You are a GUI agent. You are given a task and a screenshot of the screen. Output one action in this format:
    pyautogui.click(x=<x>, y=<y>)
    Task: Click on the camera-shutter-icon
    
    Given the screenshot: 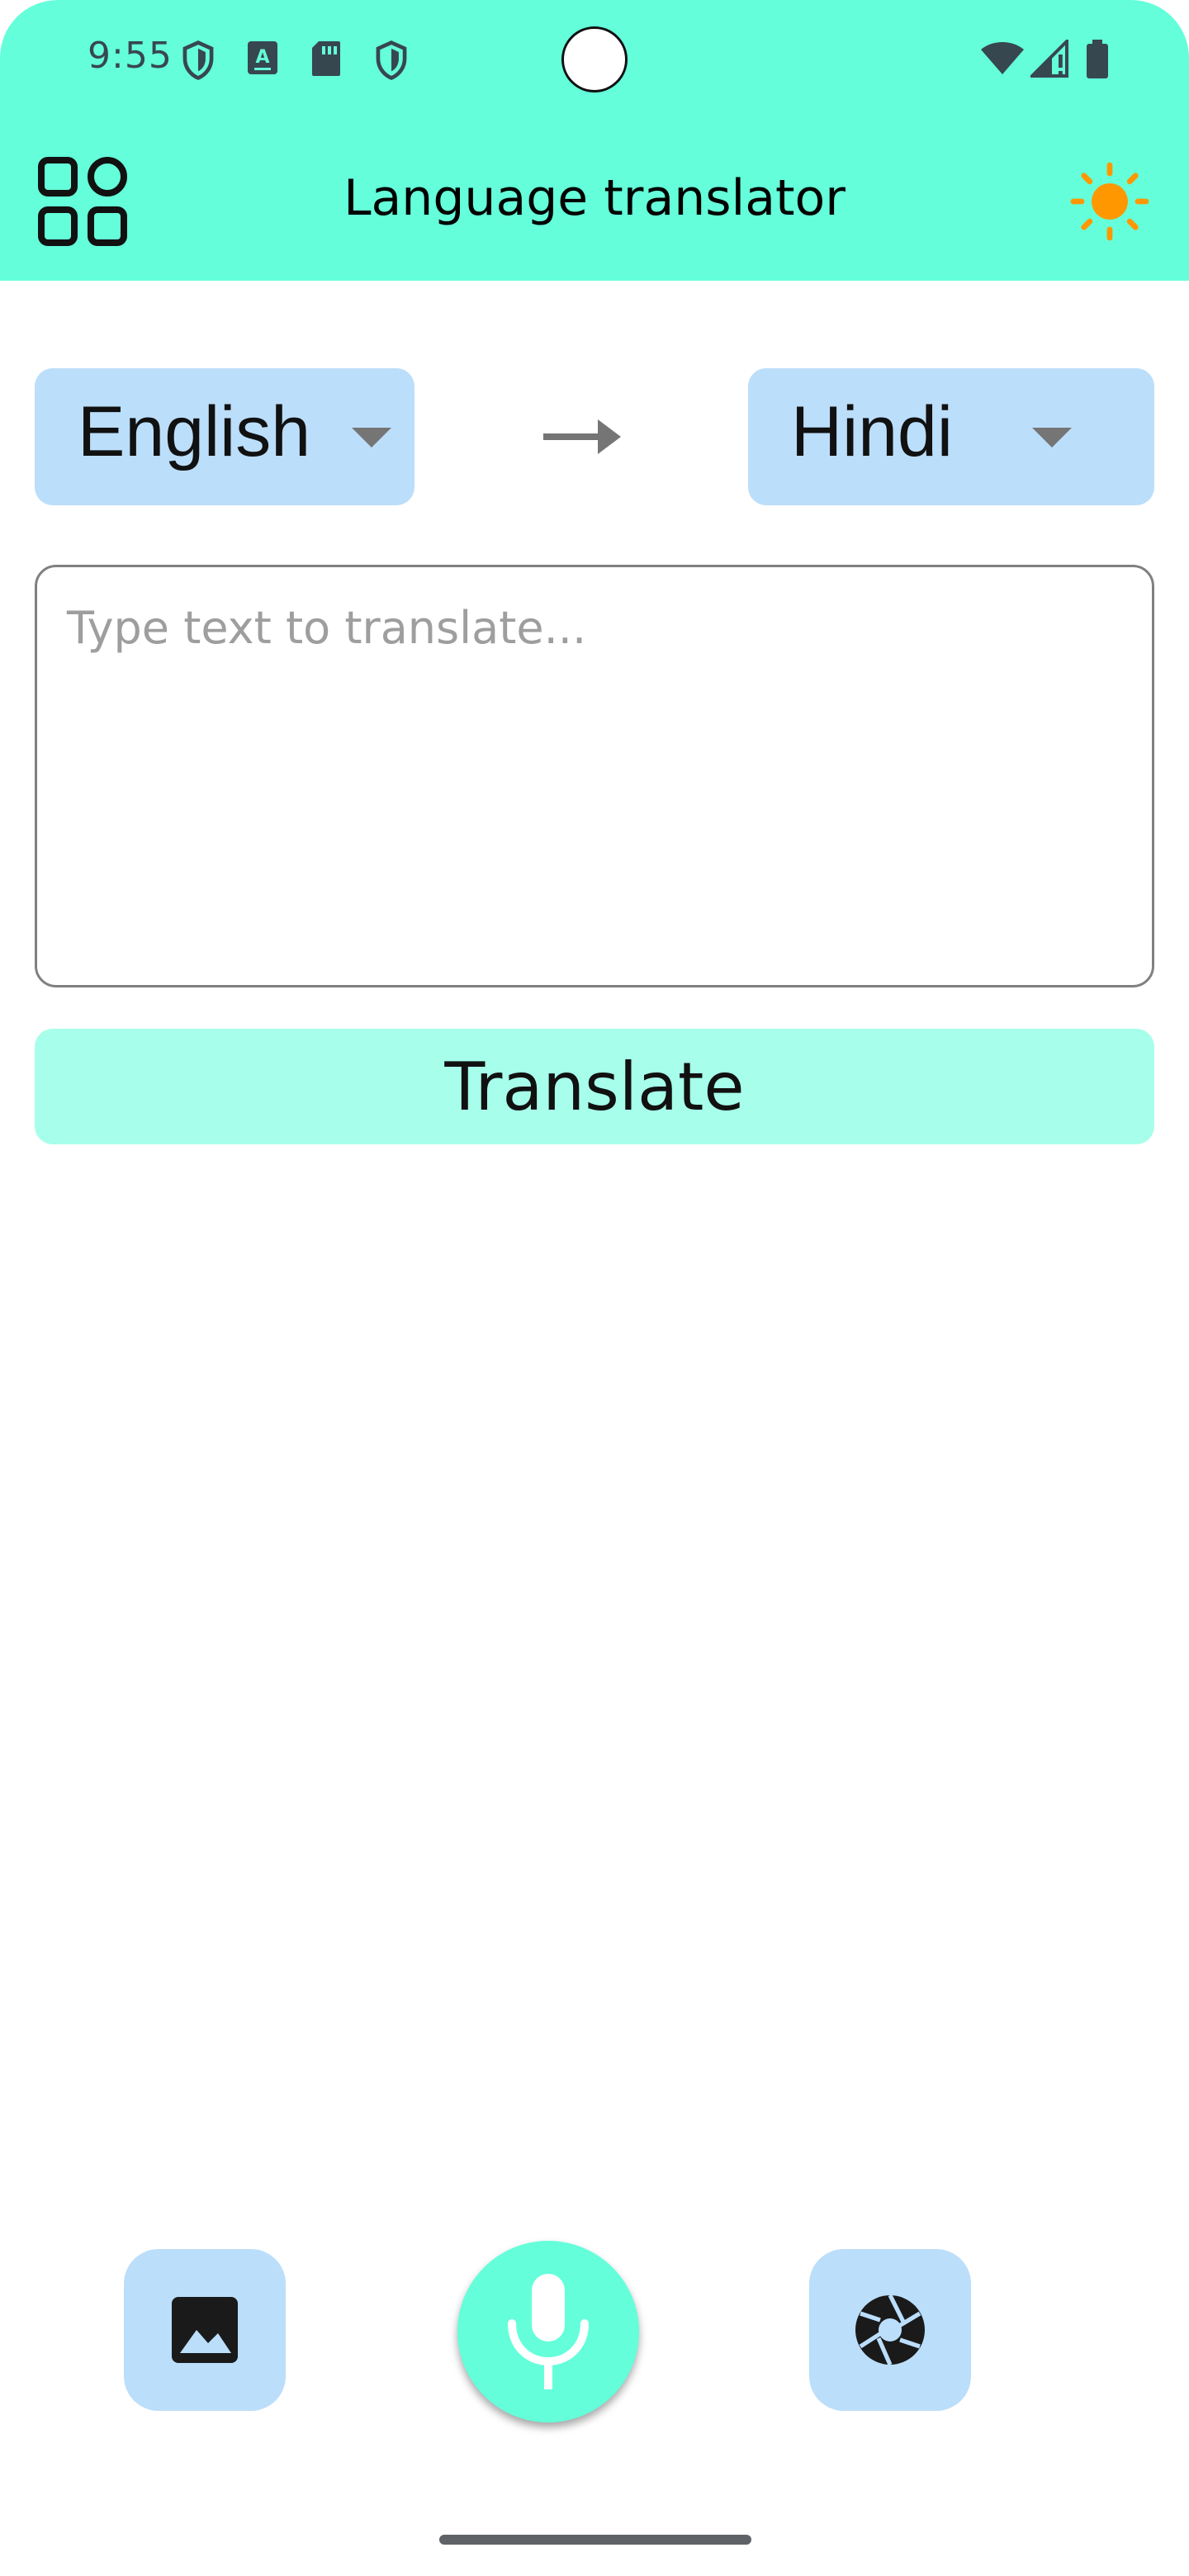 What is the action you would take?
    pyautogui.click(x=890, y=2330)
    